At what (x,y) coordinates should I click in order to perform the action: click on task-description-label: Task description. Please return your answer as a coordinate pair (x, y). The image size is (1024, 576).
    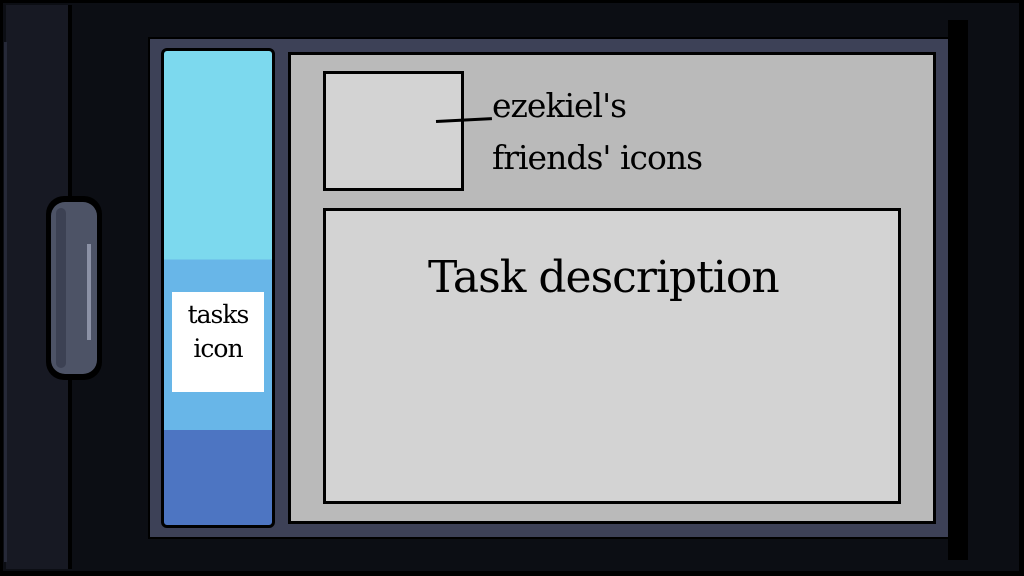
    Looking at the image, I should click on (604, 277).